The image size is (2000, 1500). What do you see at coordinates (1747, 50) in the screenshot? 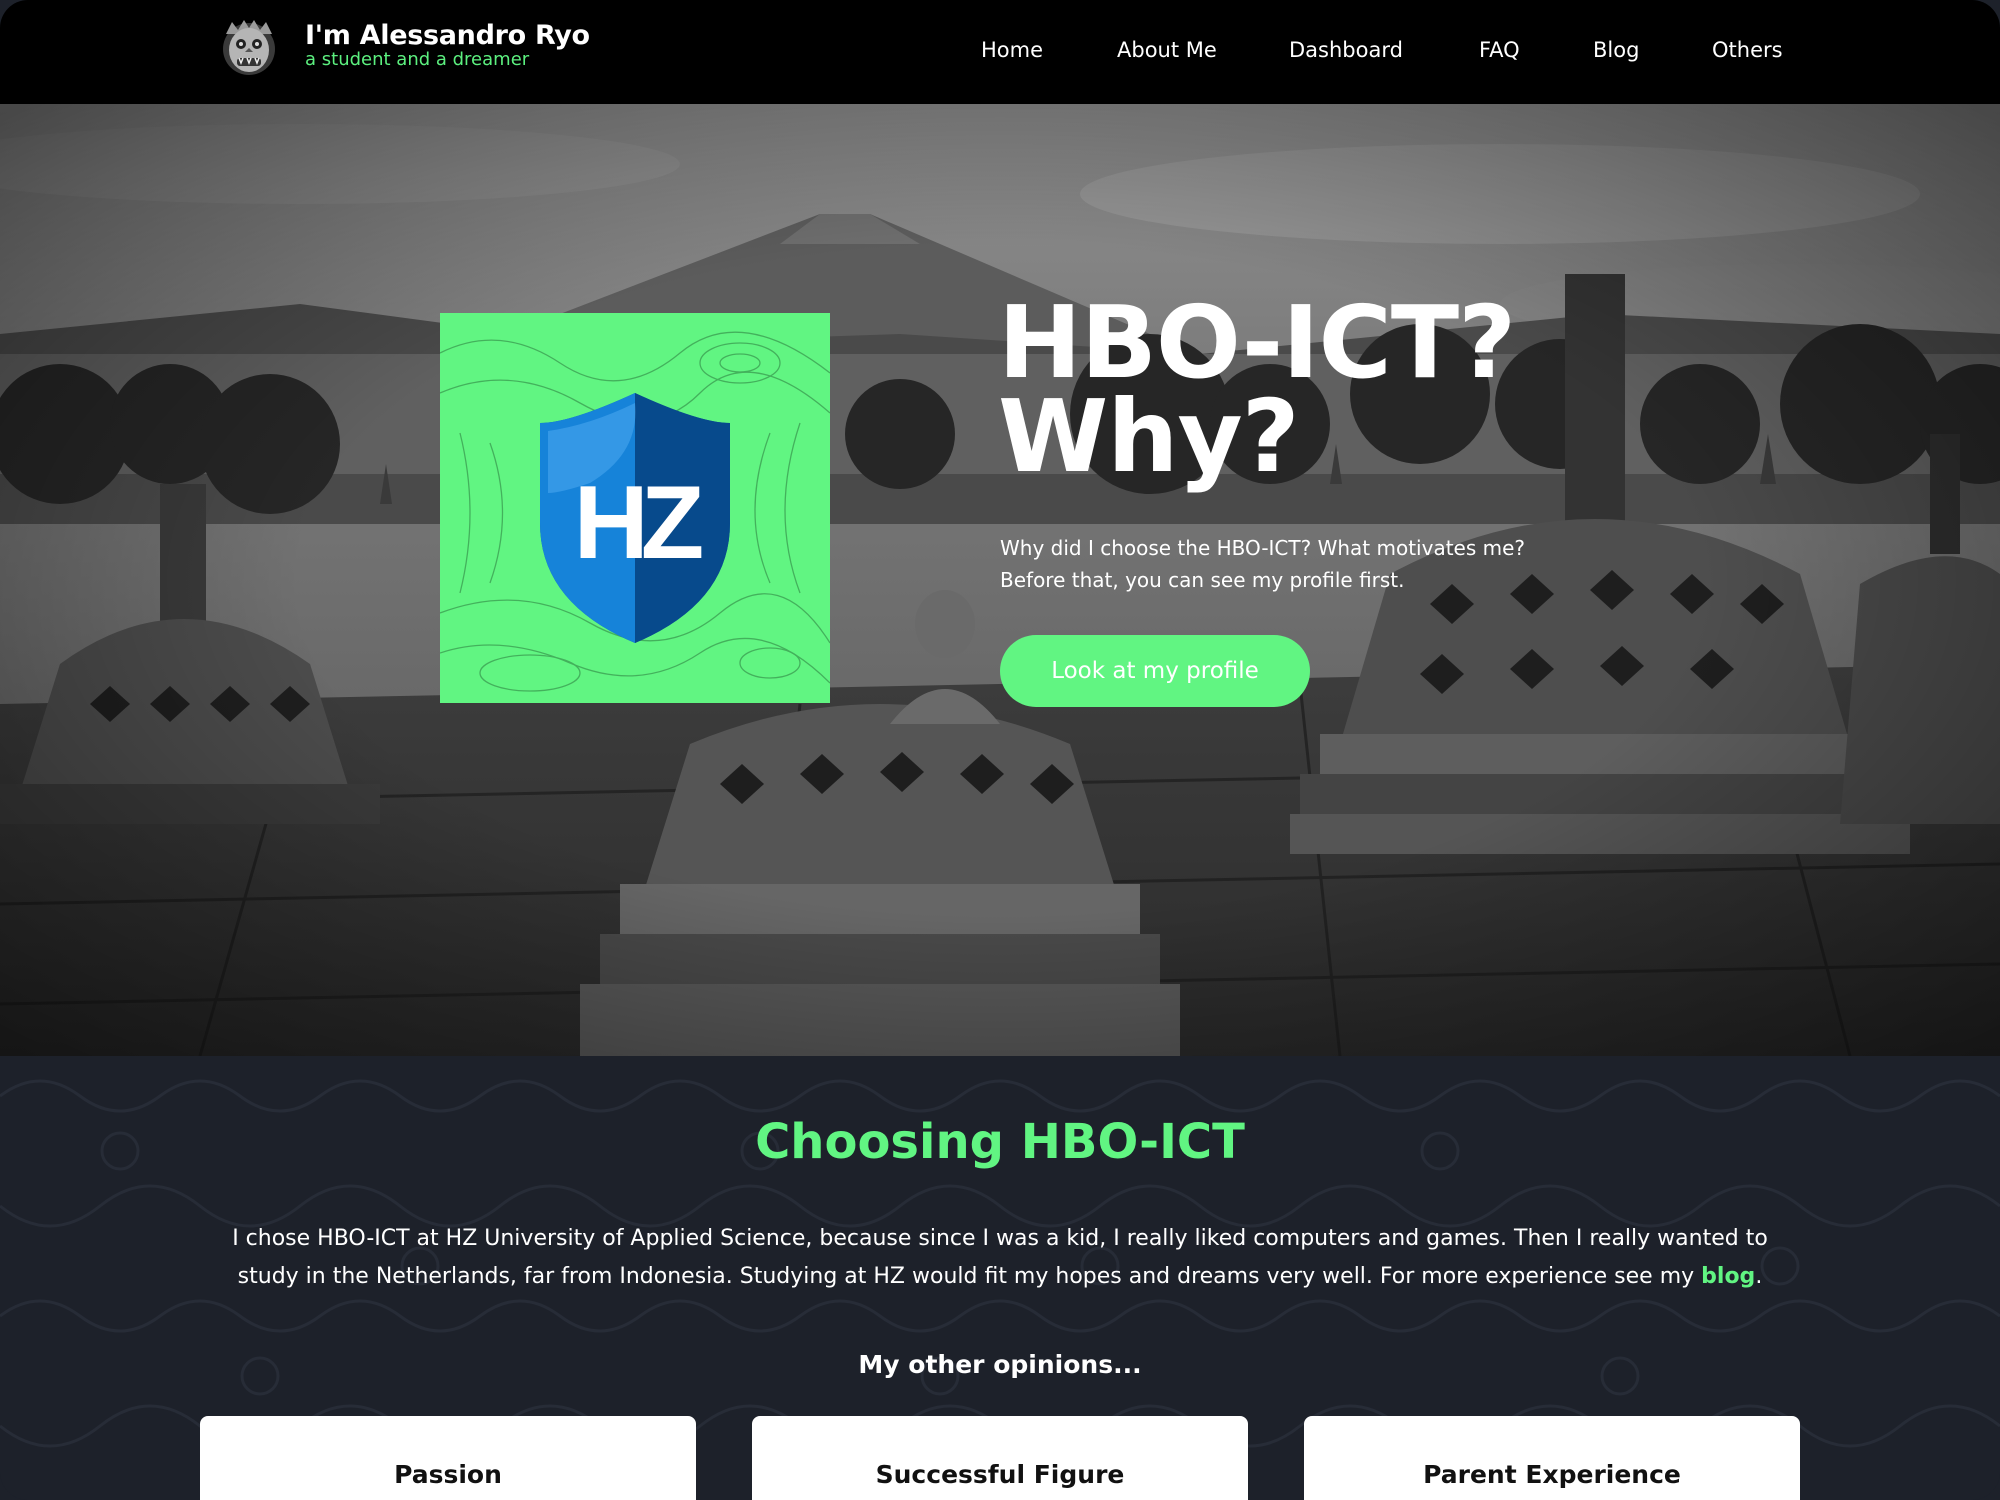
I see `nav-item-others: Others` at bounding box center [1747, 50].